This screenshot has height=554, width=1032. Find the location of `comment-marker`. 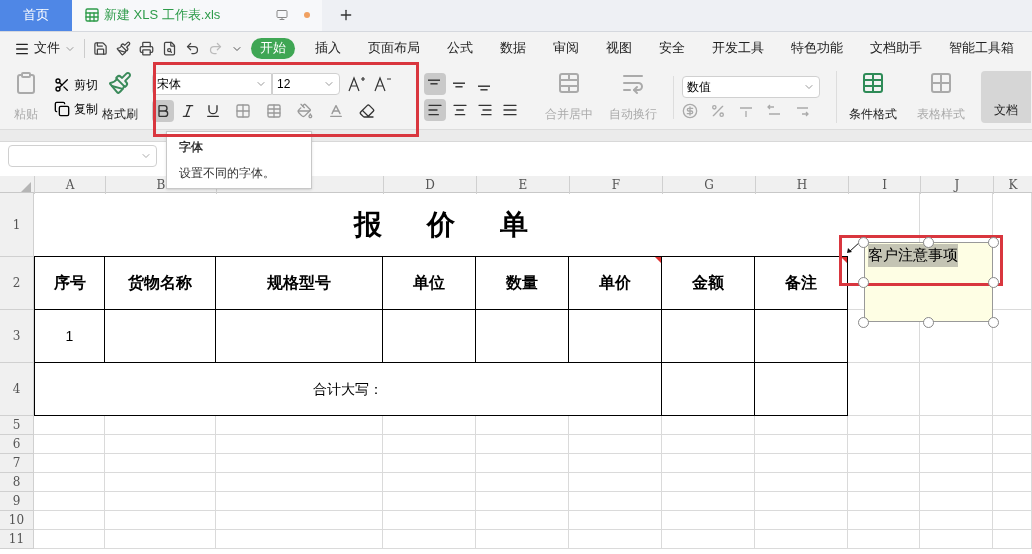

comment-marker is located at coordinates (658, 260).